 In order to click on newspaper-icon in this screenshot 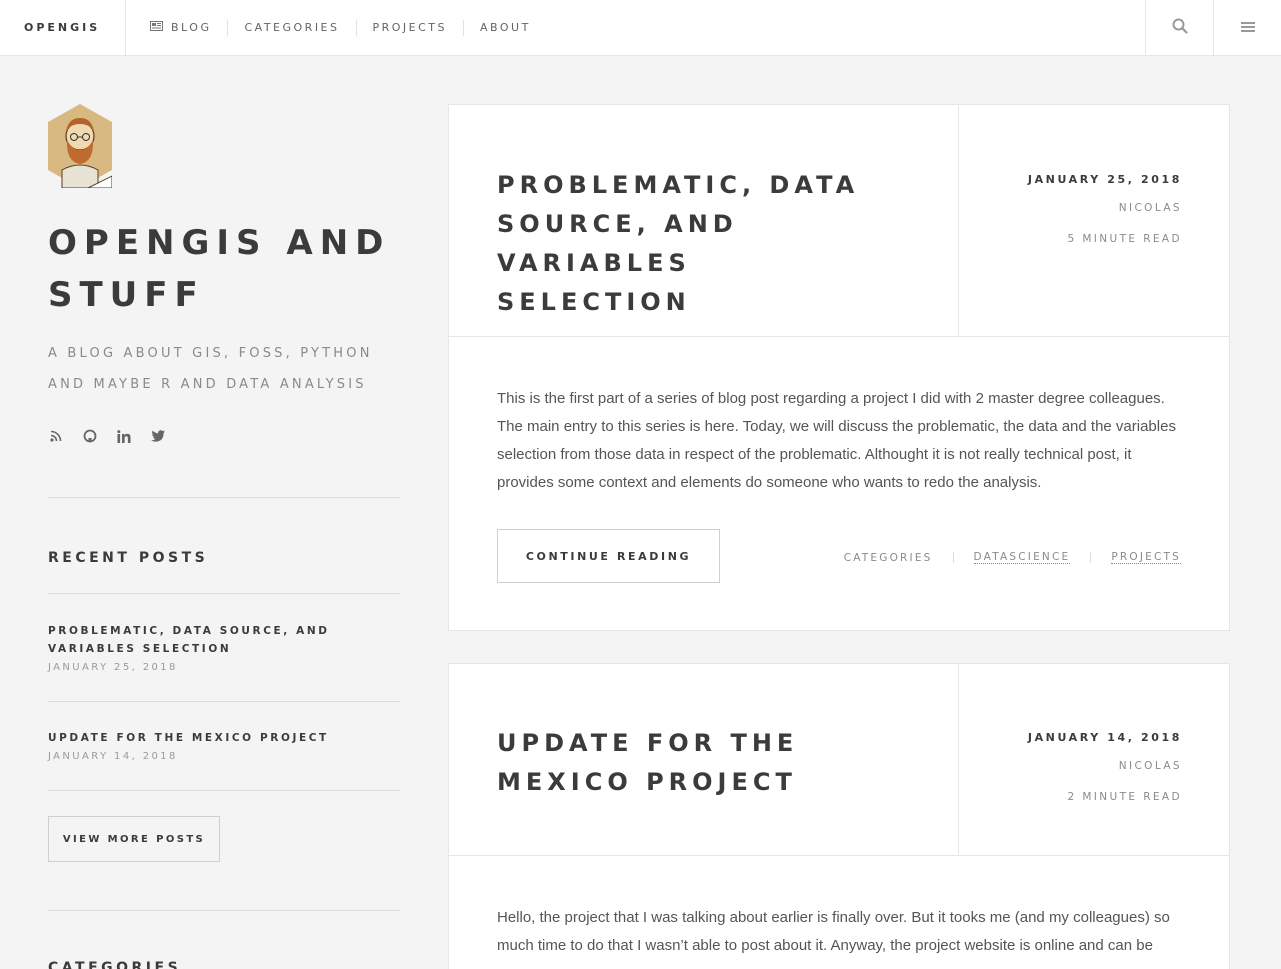, I will do `click(156, 27)`.